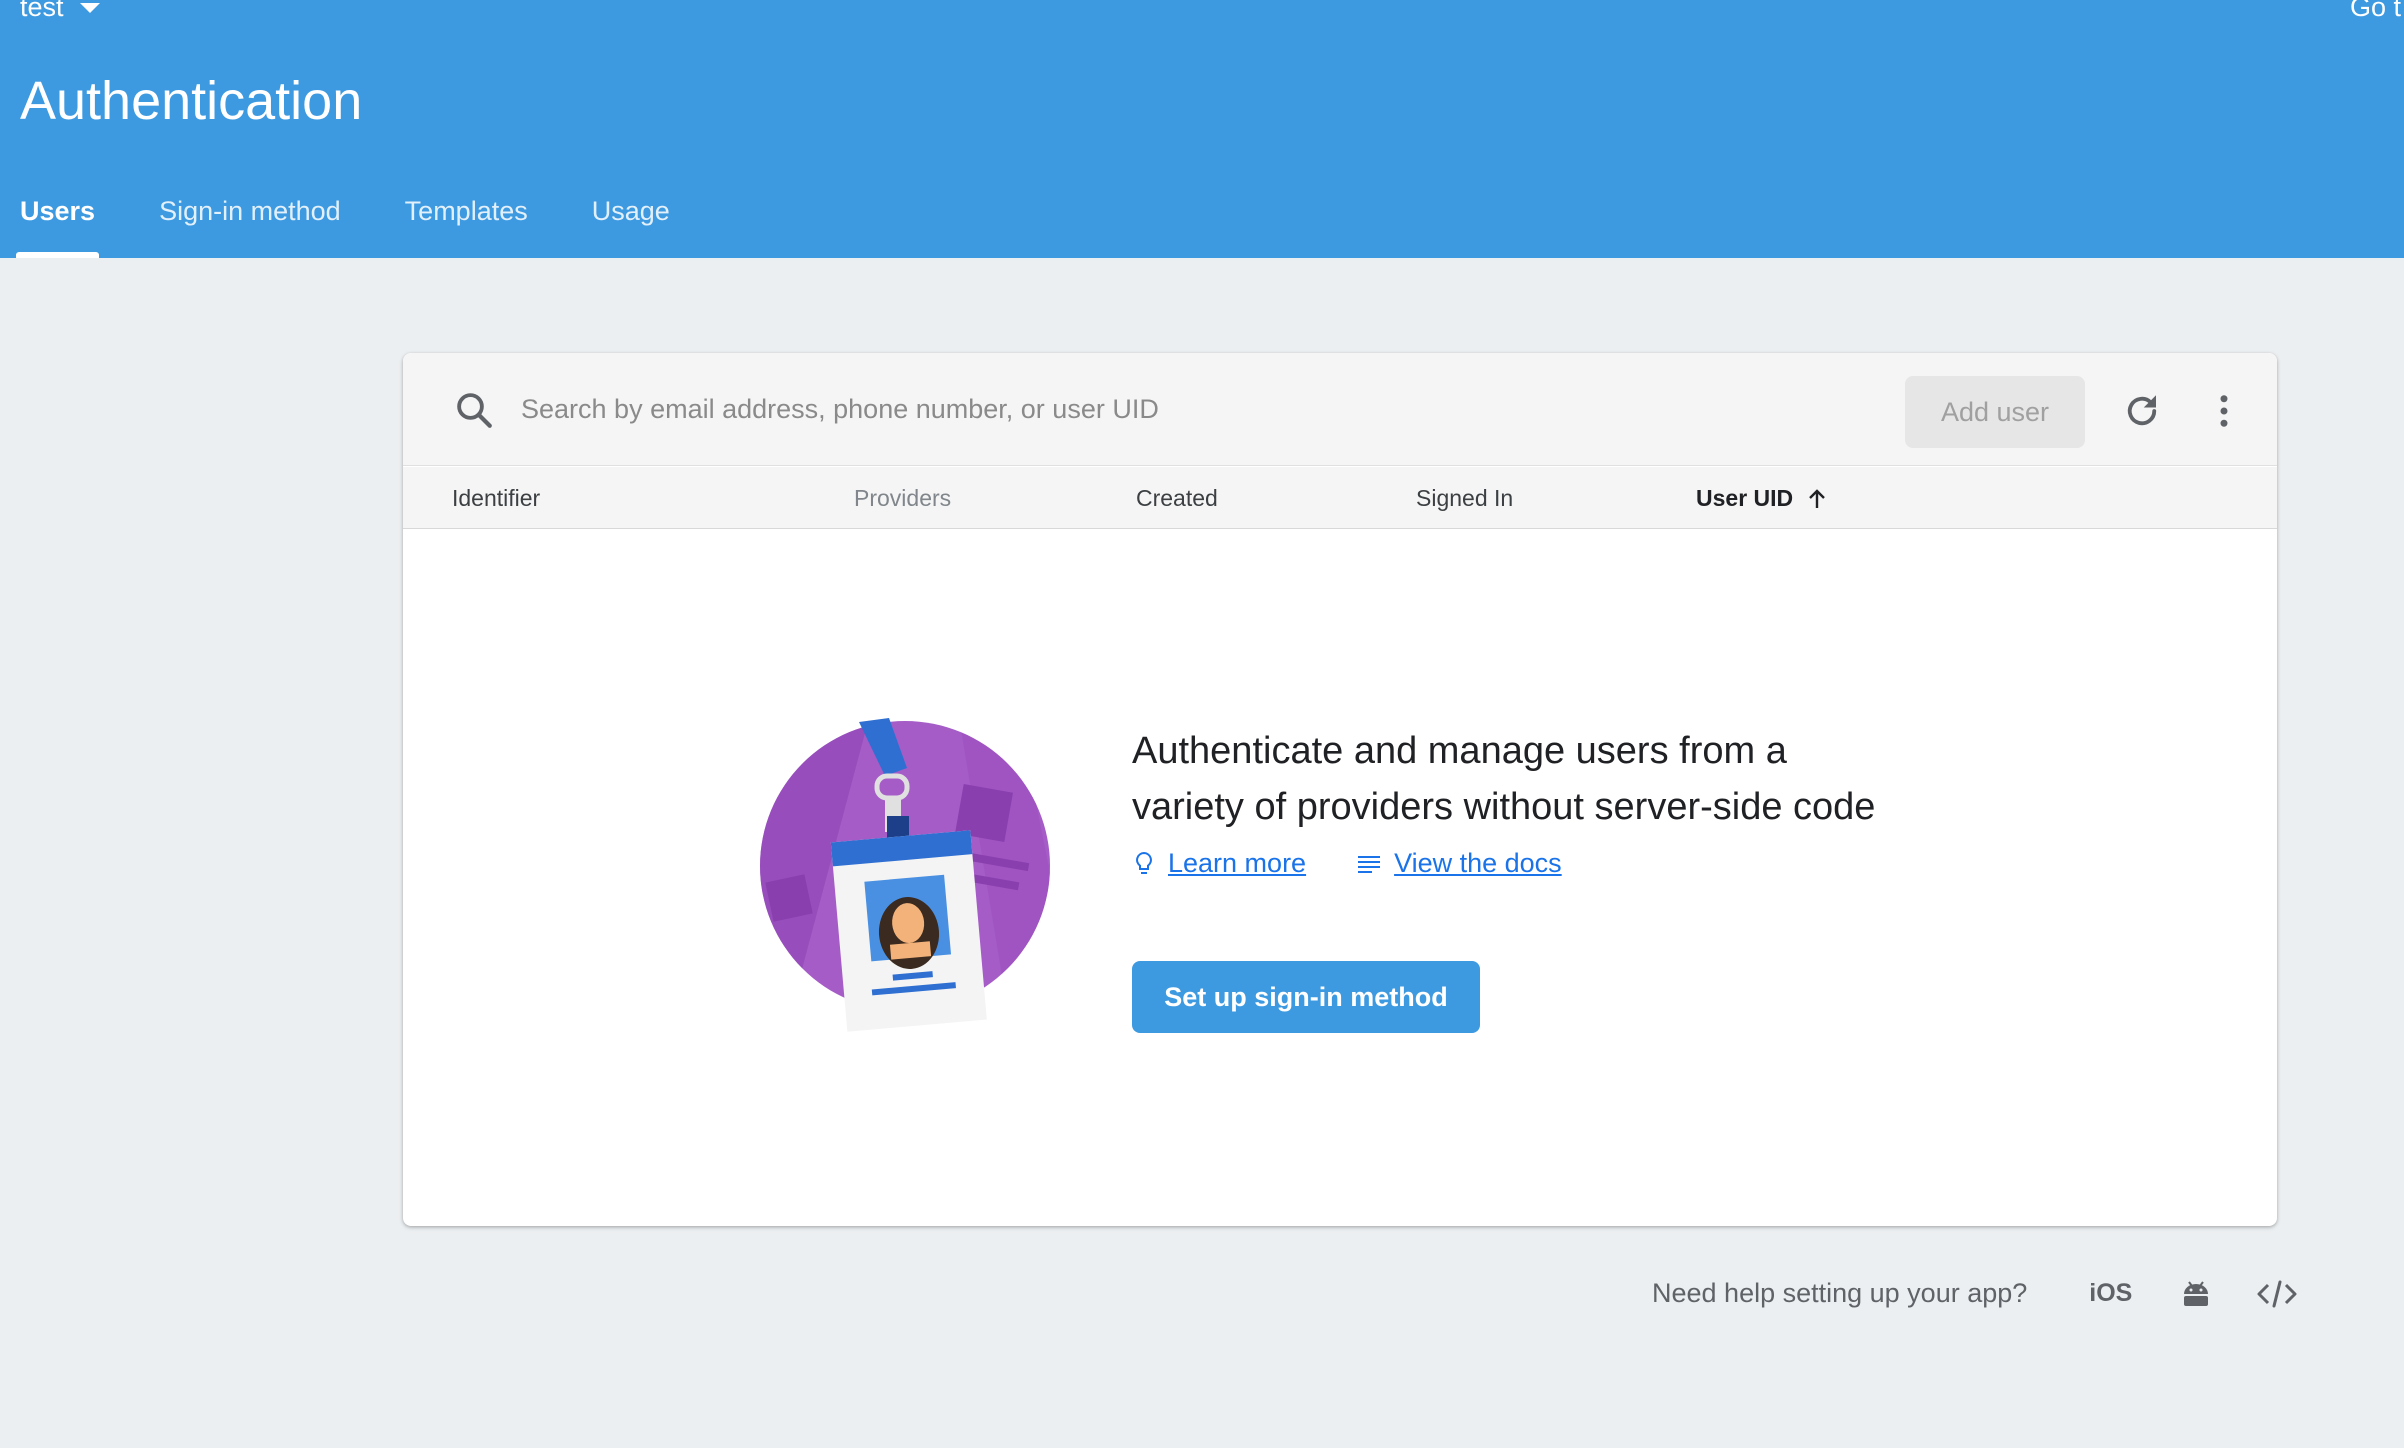  Describe the element at coordinates (191, 101) in the screenshot. I see `page-title: Authentication` at that location.